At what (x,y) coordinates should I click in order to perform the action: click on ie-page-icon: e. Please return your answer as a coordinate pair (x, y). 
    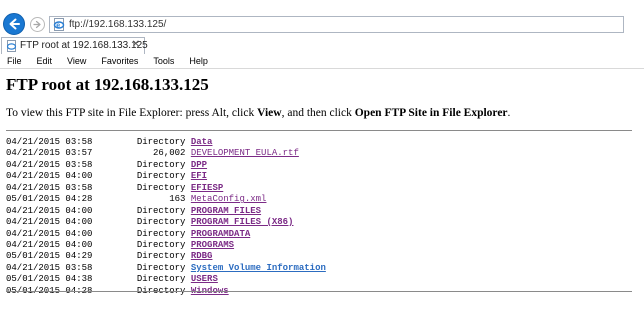
    Looking at the image, I should click on (59, 24).